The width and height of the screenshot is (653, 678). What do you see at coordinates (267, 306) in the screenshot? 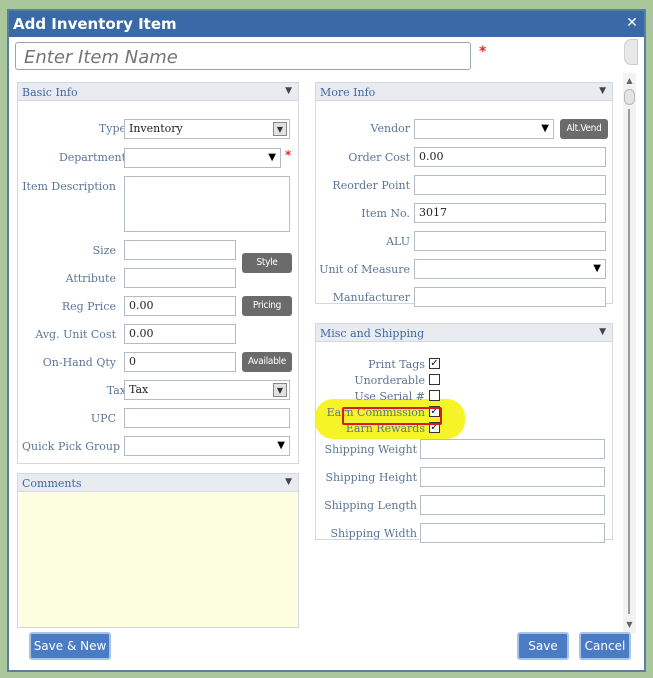
I see `pricing-button: Pricing` at bounding box center [267, 306].